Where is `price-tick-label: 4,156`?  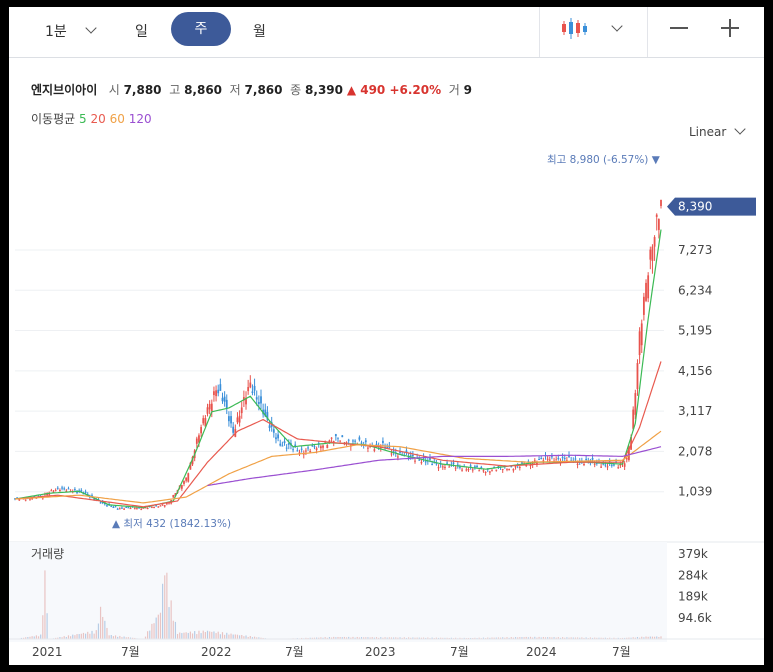 price-tick-label: 4,156 is located at coordinates (695, 371).